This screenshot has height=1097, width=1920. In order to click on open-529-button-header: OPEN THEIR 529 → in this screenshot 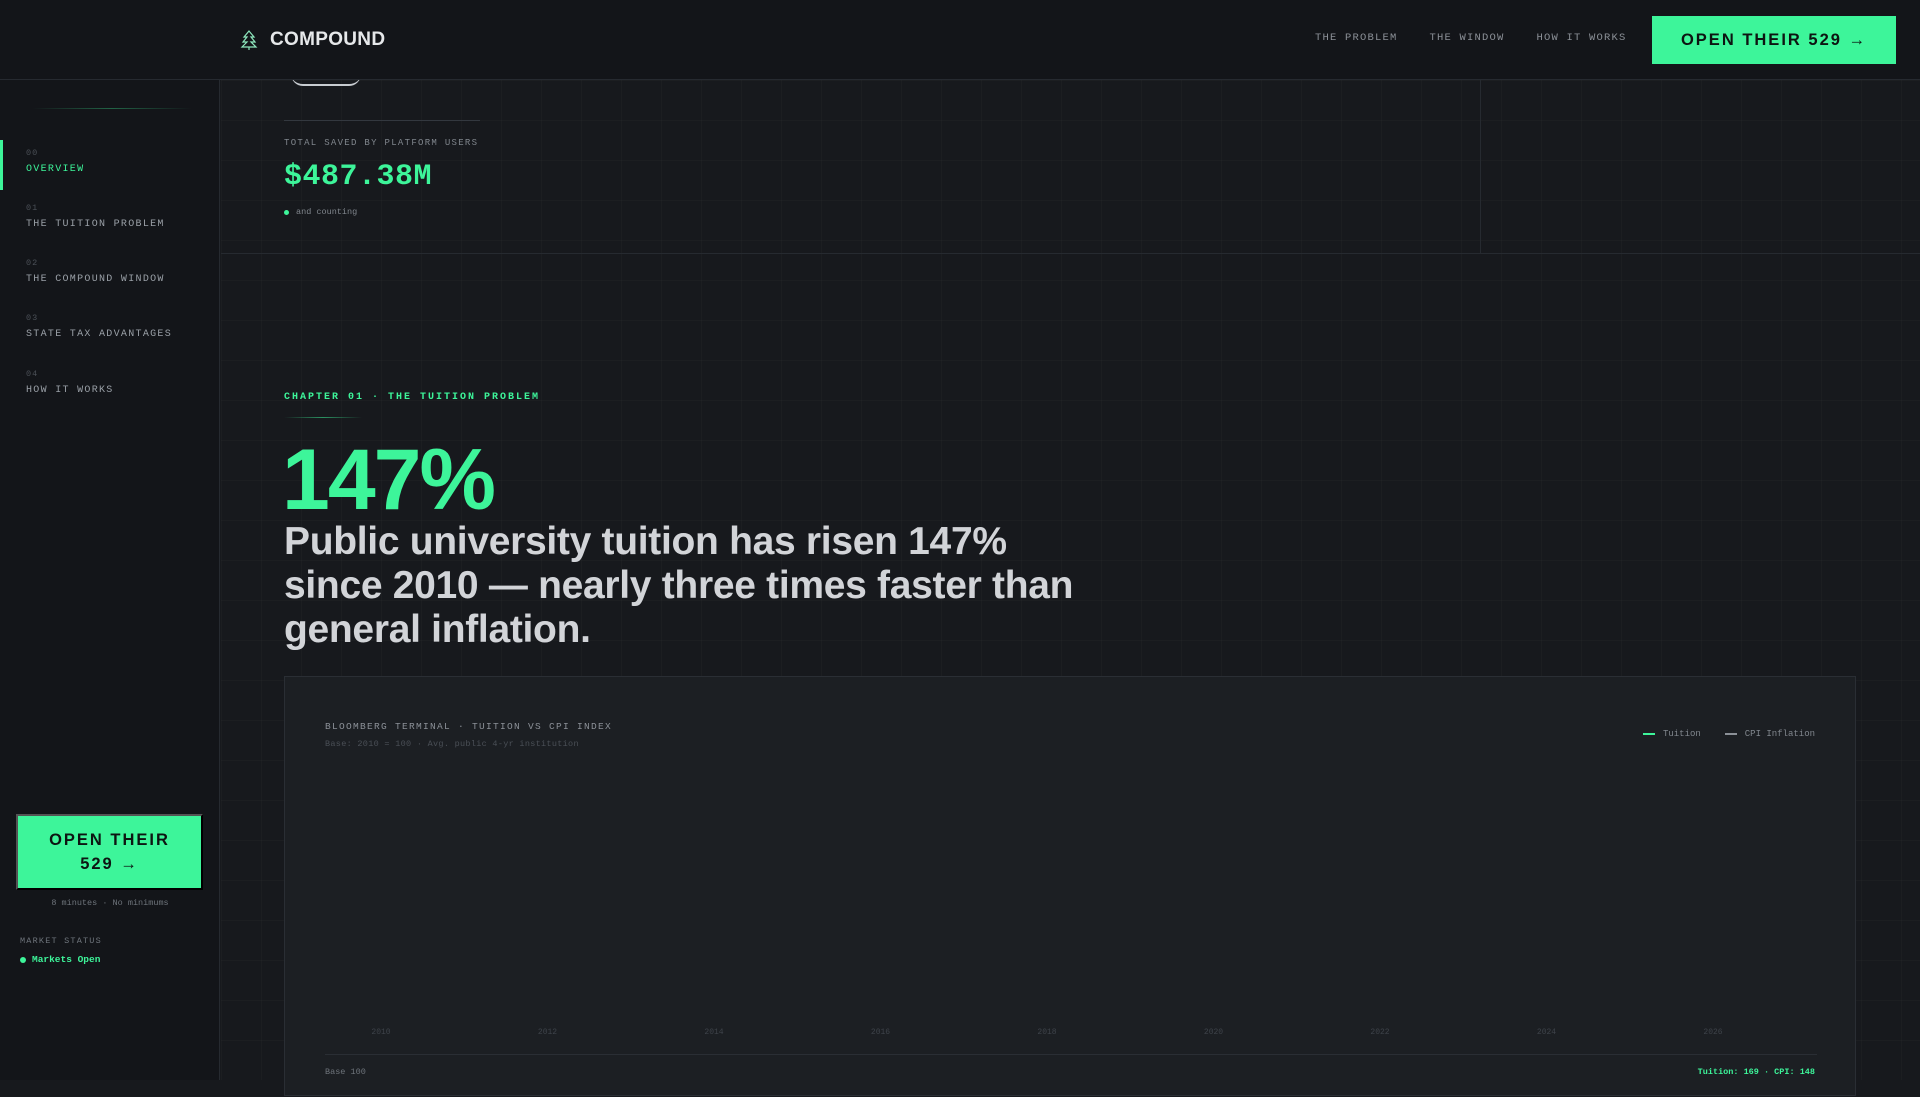, I will do `click(1774, 40)`.